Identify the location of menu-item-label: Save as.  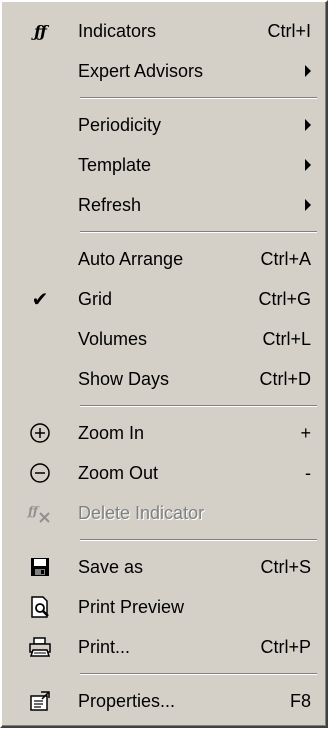
(111, 566).